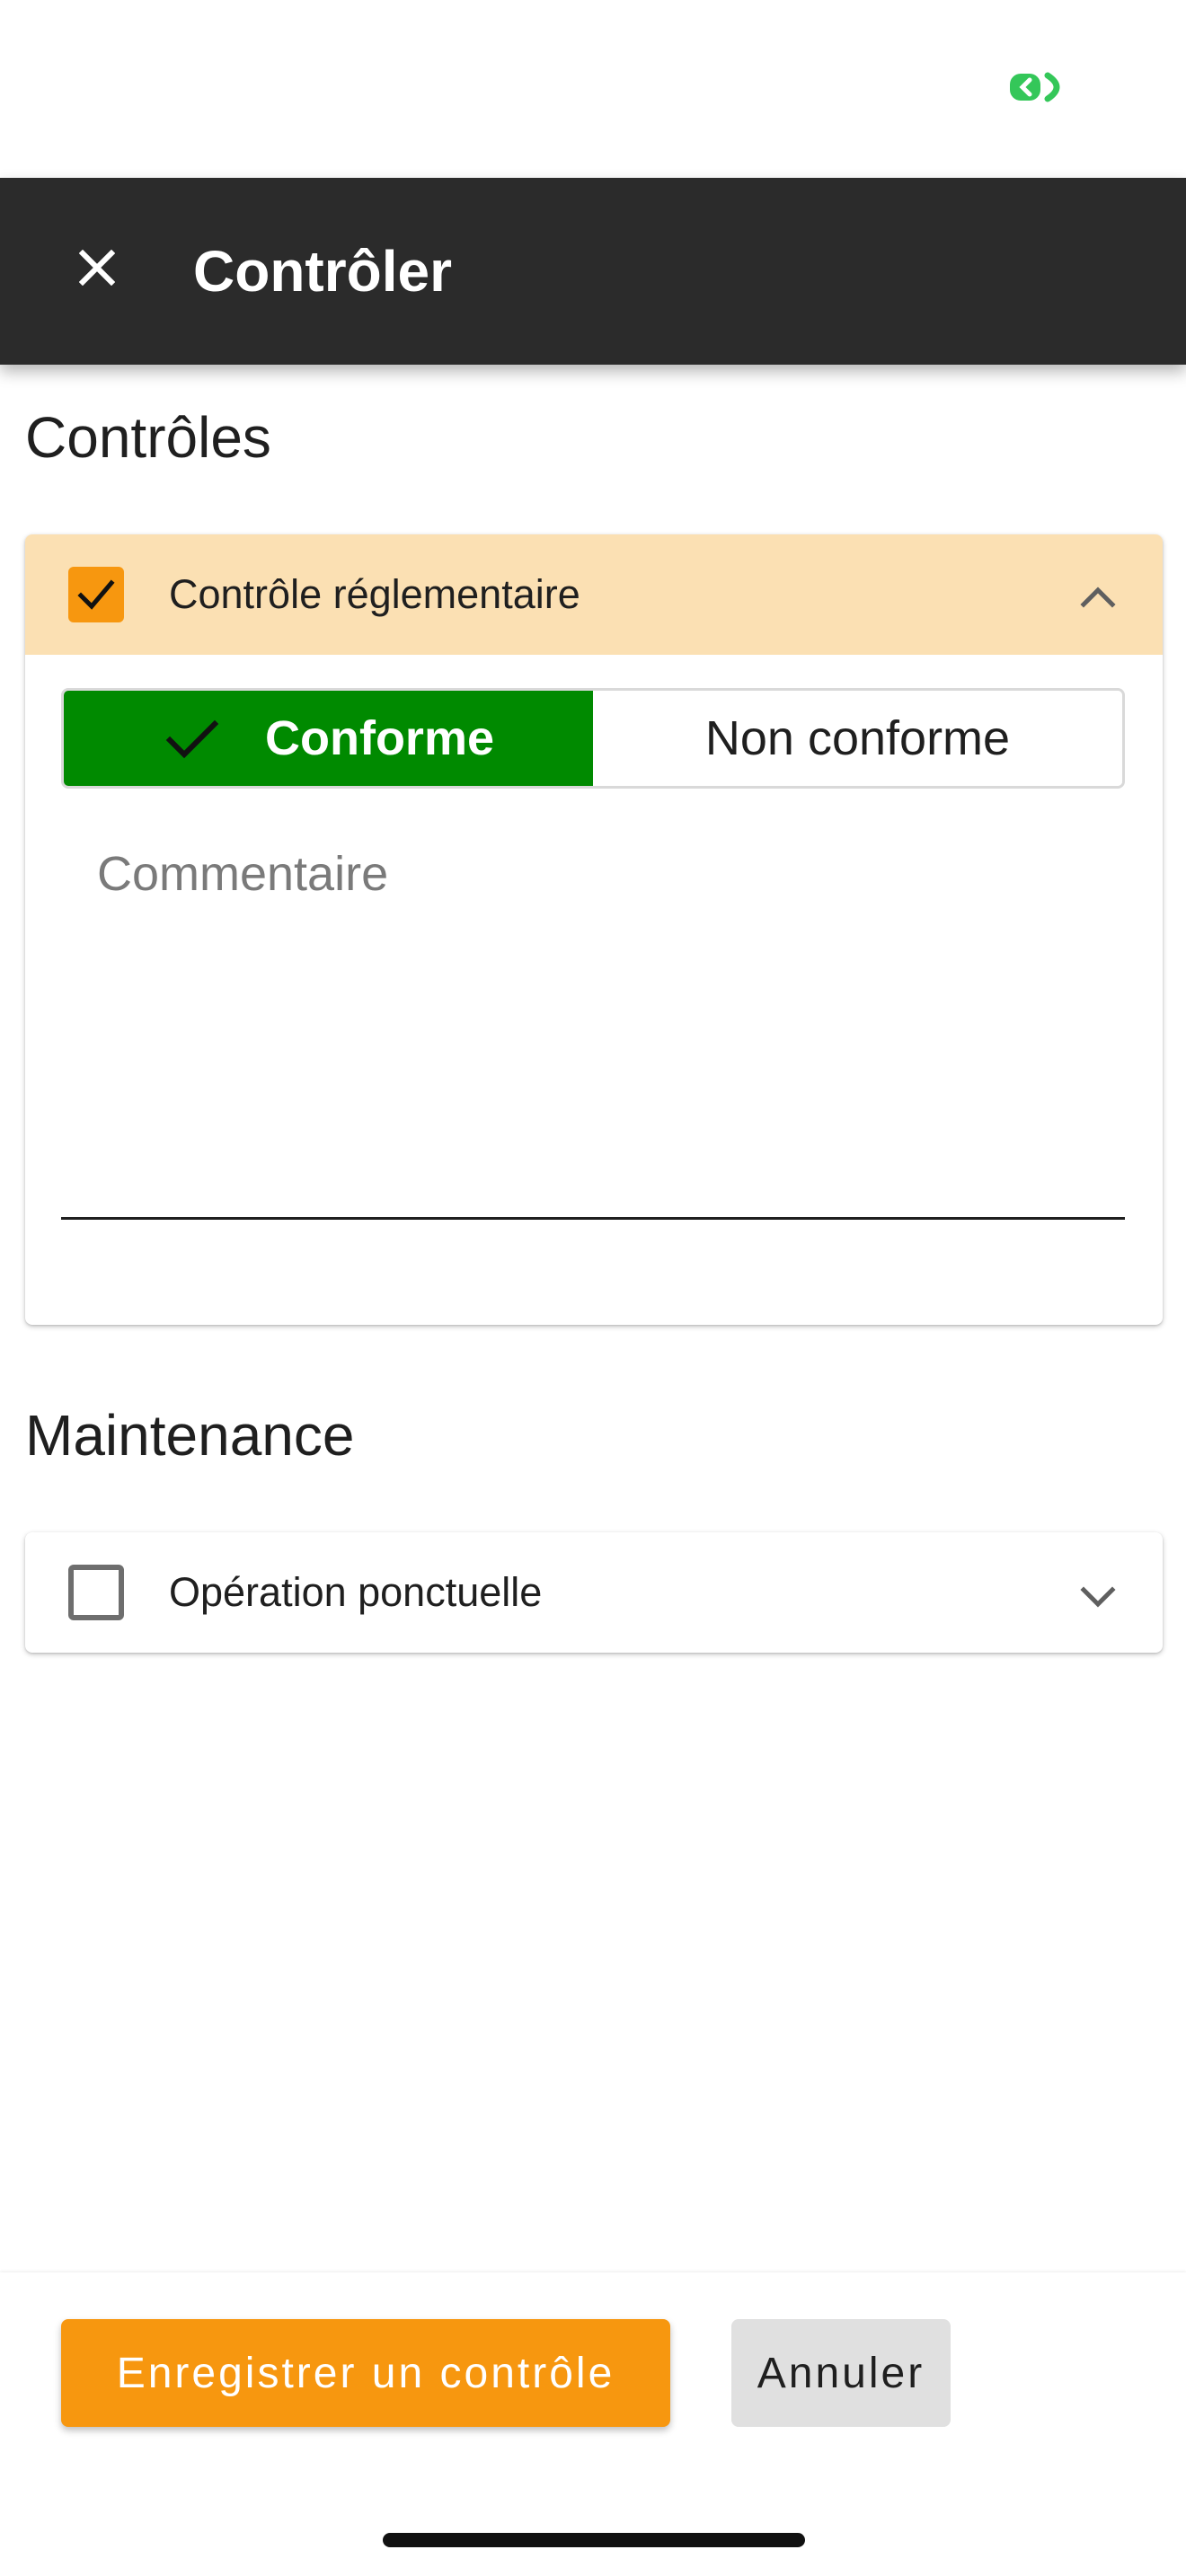  Describe the element at coordinates (1098, 597) in the screenshot. I see `chevron-up-icon` at that location.